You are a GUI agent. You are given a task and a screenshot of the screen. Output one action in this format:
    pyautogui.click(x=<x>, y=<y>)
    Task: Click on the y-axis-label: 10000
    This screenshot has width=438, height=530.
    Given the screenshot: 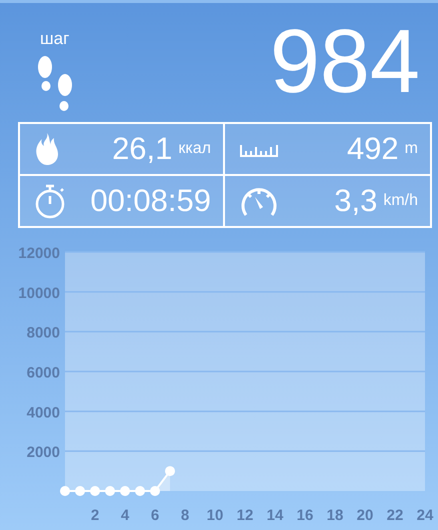 What is the action you would take?
    pyautogui.click(x=39, y=293)
    